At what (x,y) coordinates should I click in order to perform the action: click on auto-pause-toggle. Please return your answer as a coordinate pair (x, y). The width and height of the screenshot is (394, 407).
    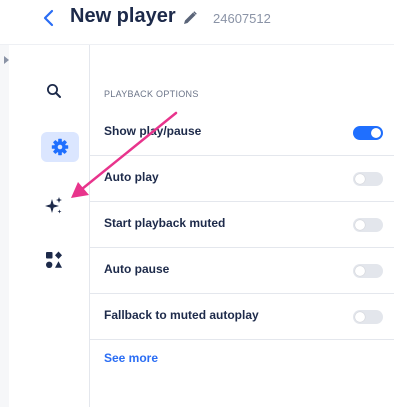
    Looking at the image, I should click on (368, 271).